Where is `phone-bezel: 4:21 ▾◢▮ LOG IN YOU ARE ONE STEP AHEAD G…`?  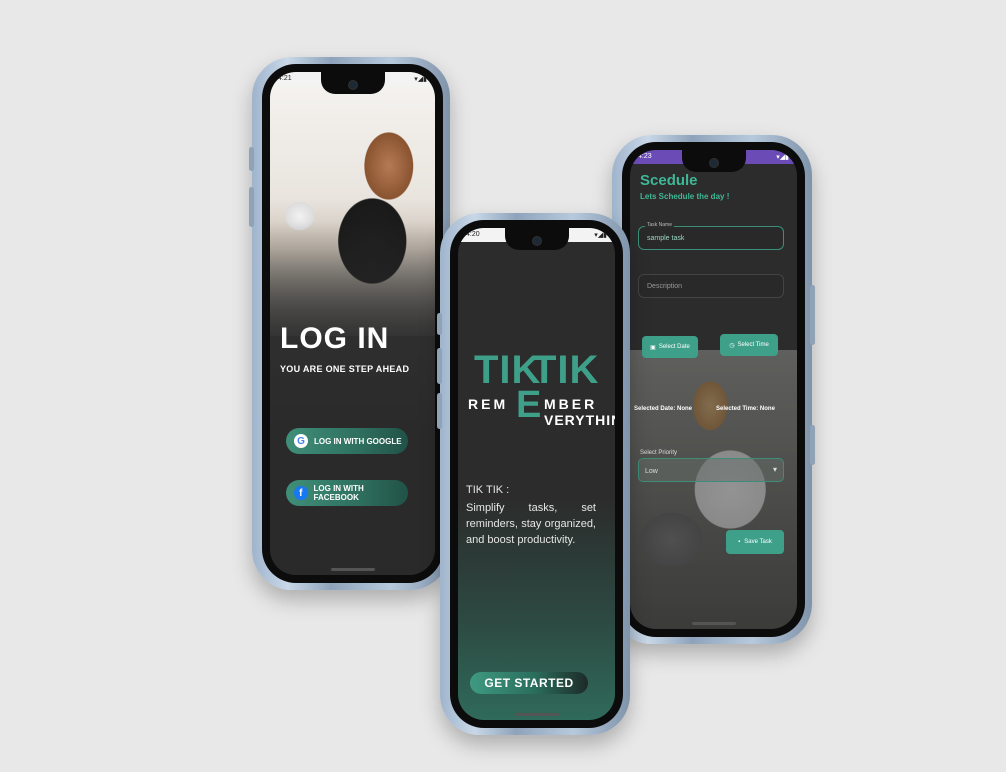 phone-bezel: 4:21 ▾◢▮ LOG IN YOU ARE ONE STEP AHEAD G… is located at coordinates (352, 323).